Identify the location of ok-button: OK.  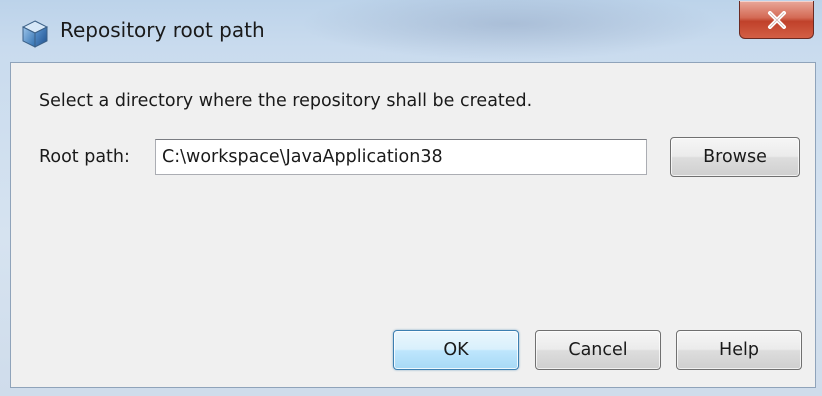
(456, 350).